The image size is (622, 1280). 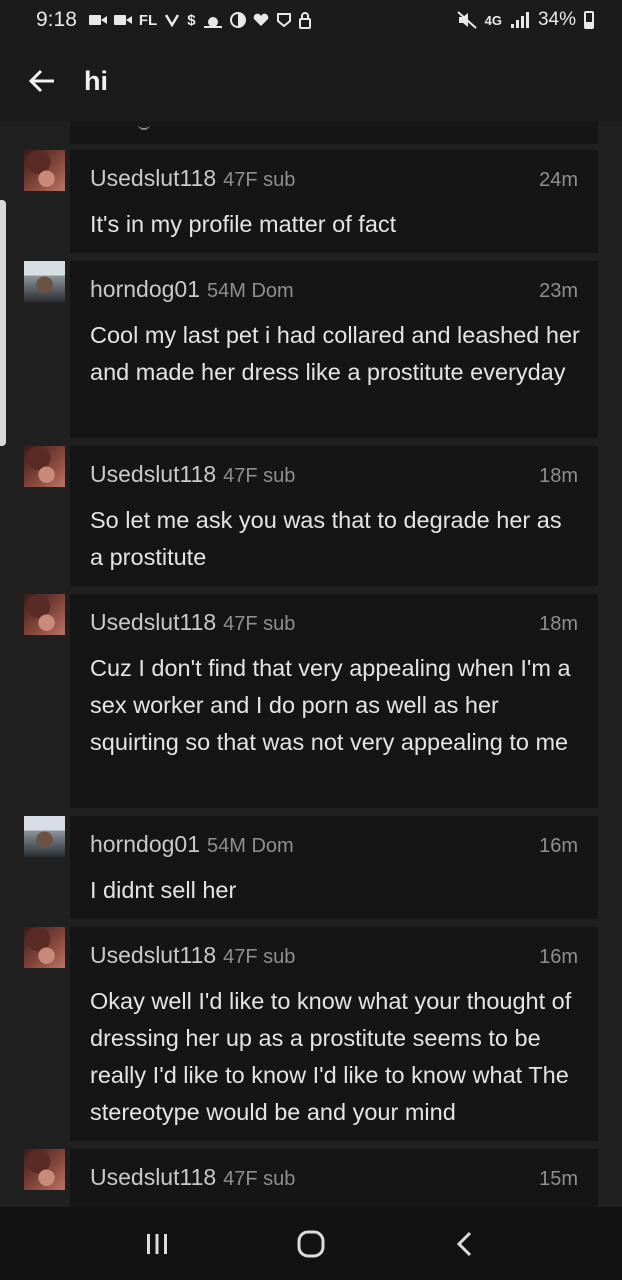 I want to click on dollar-icon: $, so click(x=191, y=20).